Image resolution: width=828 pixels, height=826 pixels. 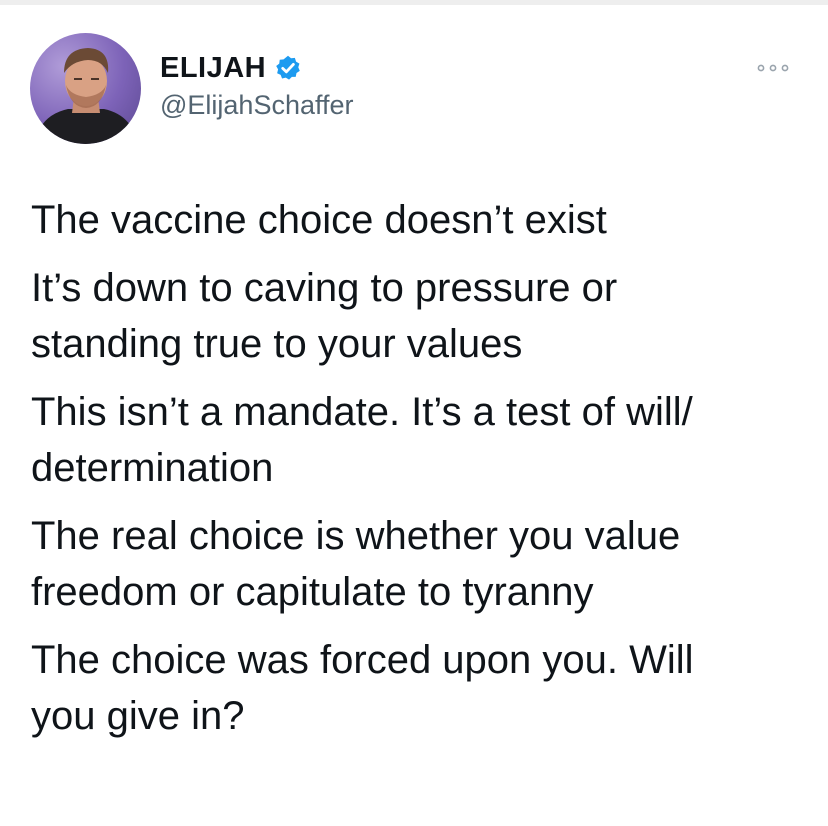 I want to click on avatar, so click(x=85, y=88).